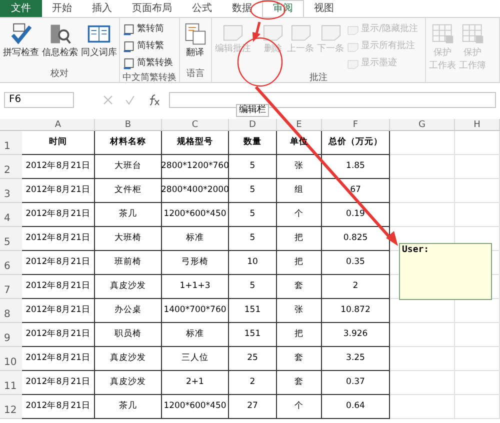 This screenshot has width=500, height=423. I want to click on column-header: H, so click(477, 124).